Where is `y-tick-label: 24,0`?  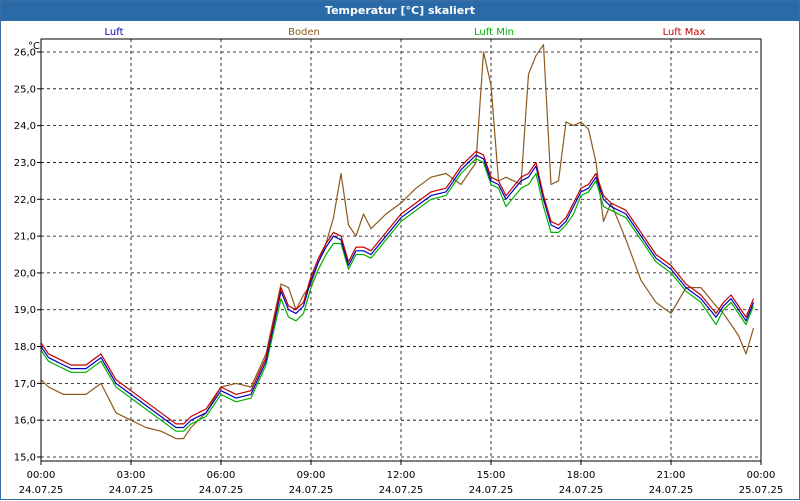
y-tick-label: 24,0 is located at coordinates (25, 126).